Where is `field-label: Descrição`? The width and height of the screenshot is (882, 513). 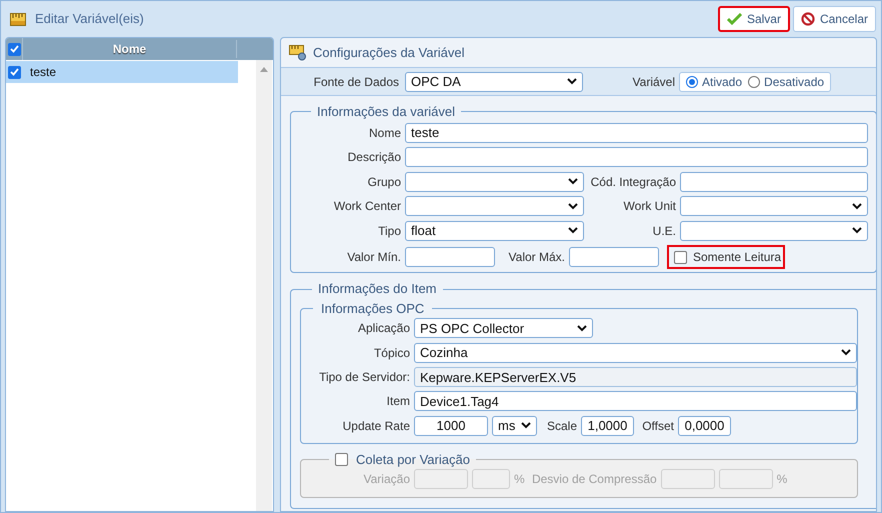 field-label: Descrição is located at coordinates (373, 157).